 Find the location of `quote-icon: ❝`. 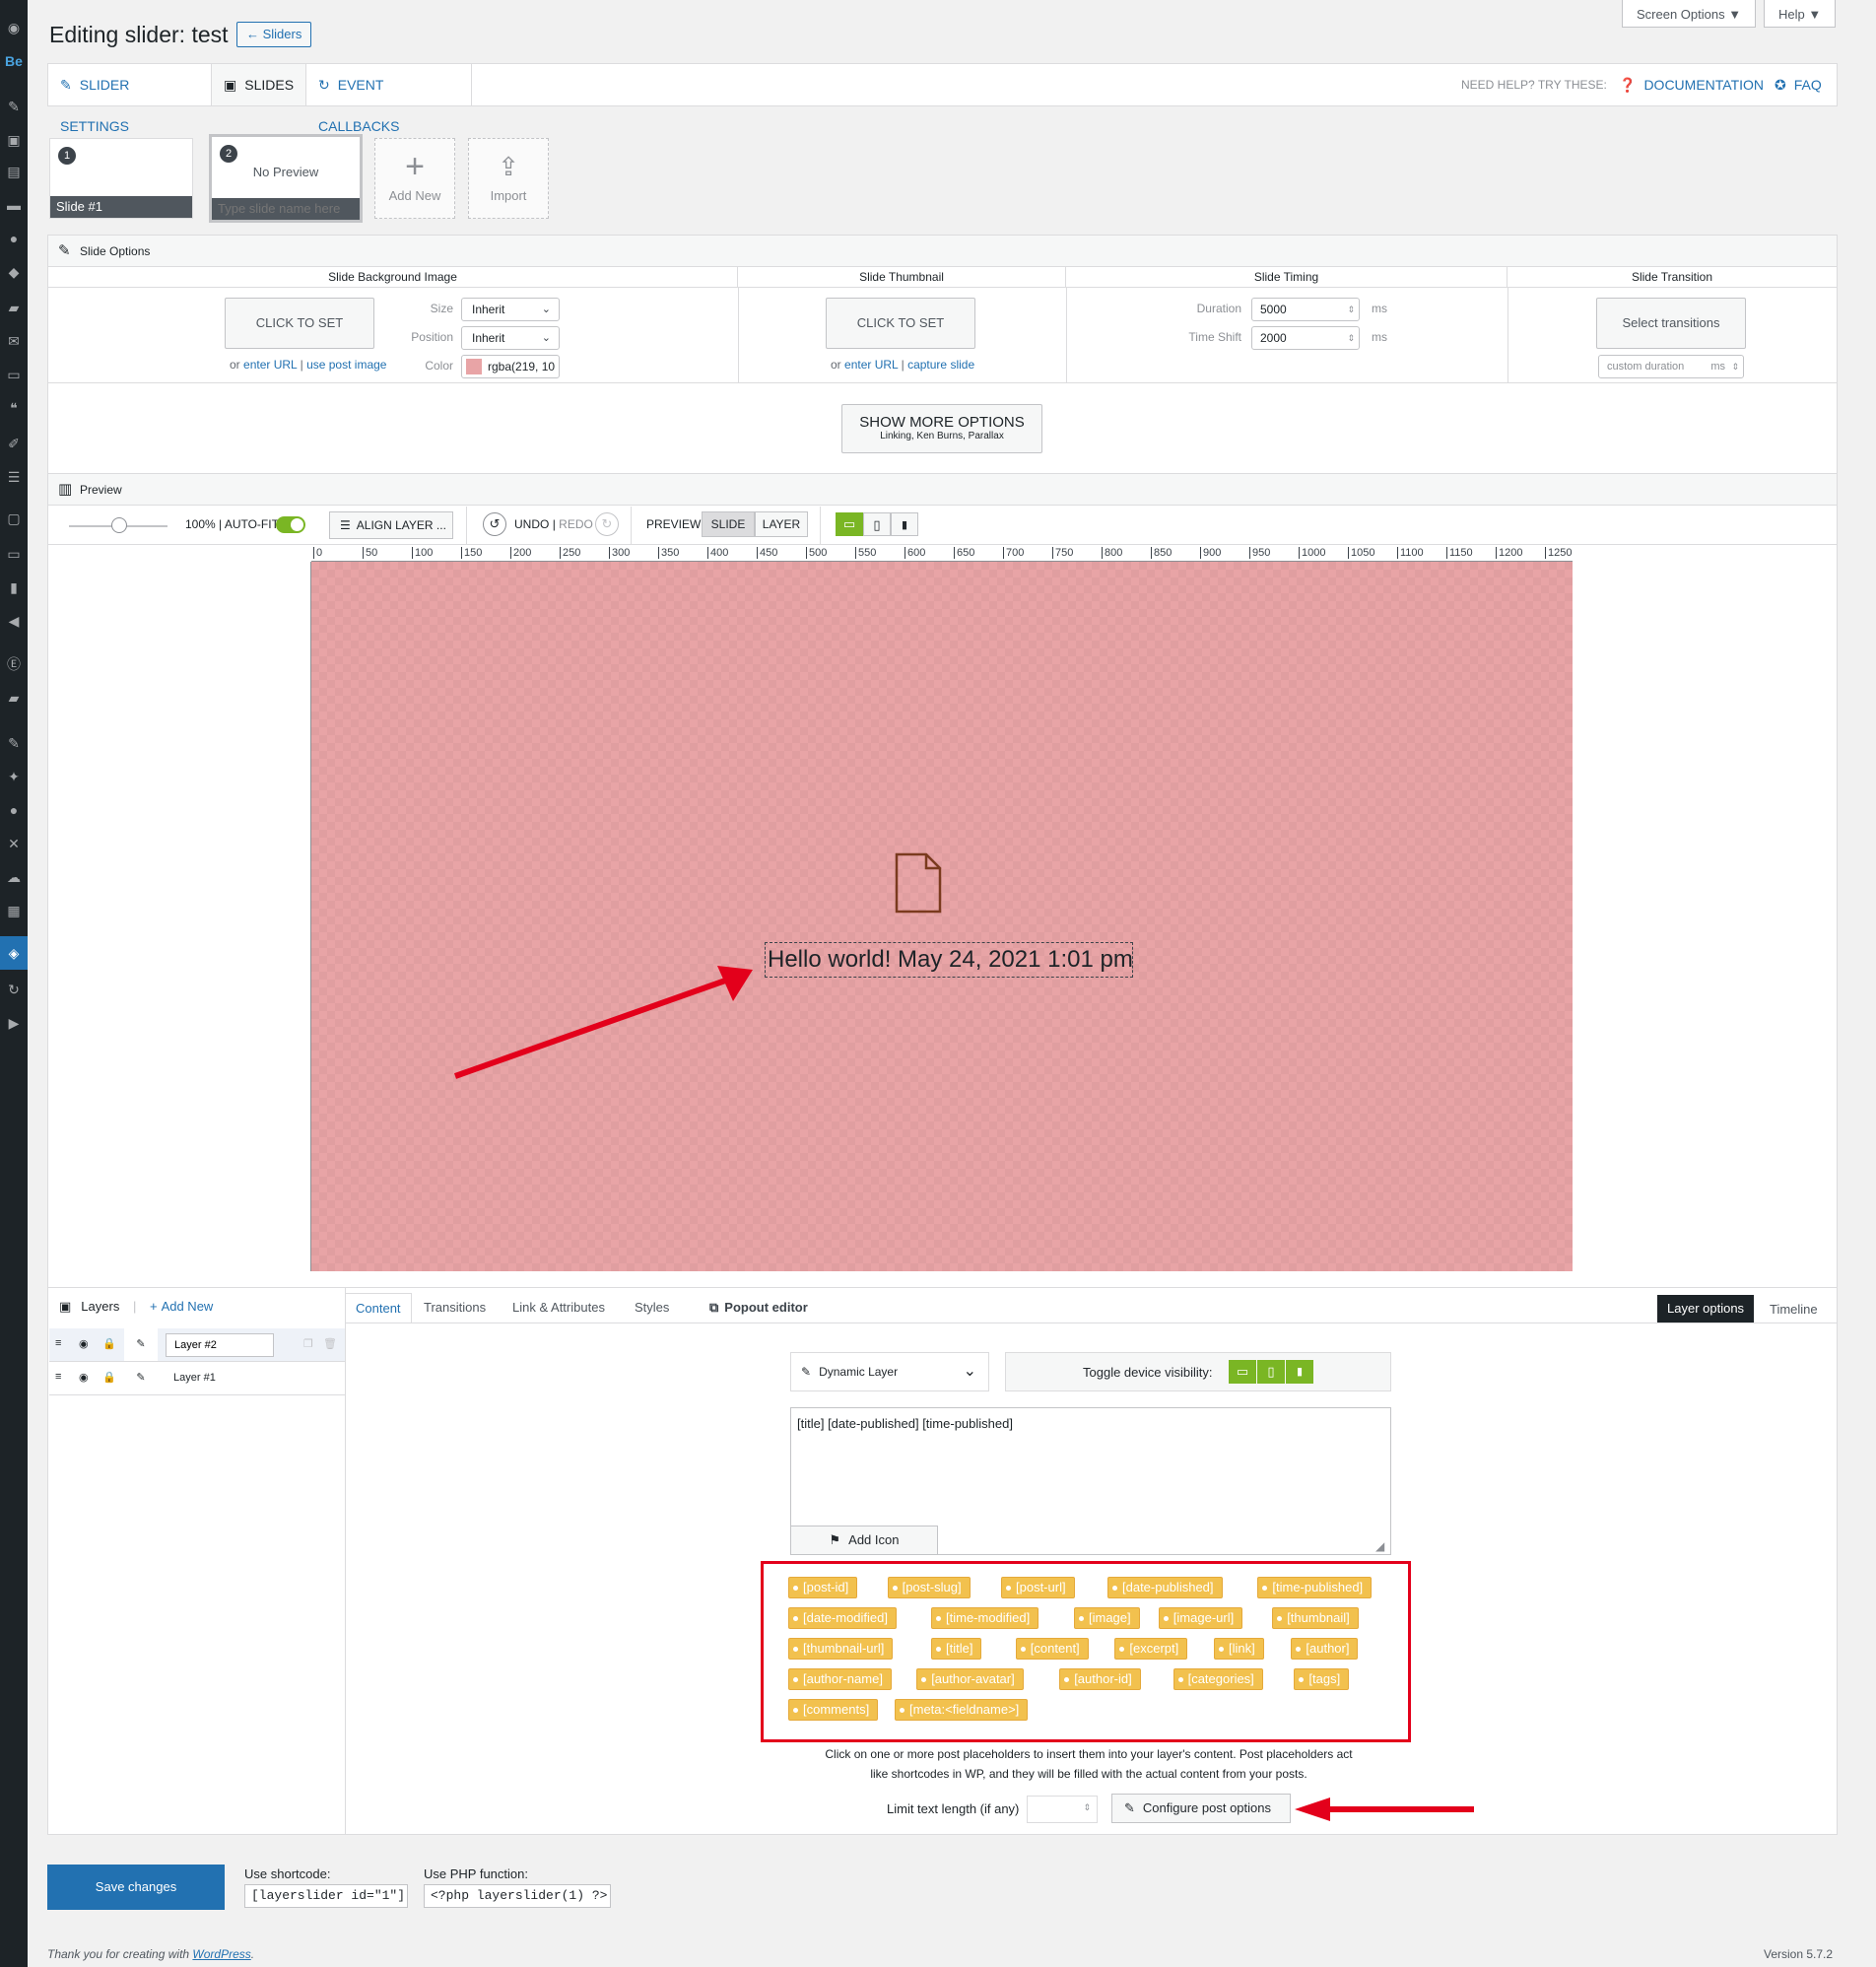

quote-icon: ❝ is located at coordinates (14, 408).